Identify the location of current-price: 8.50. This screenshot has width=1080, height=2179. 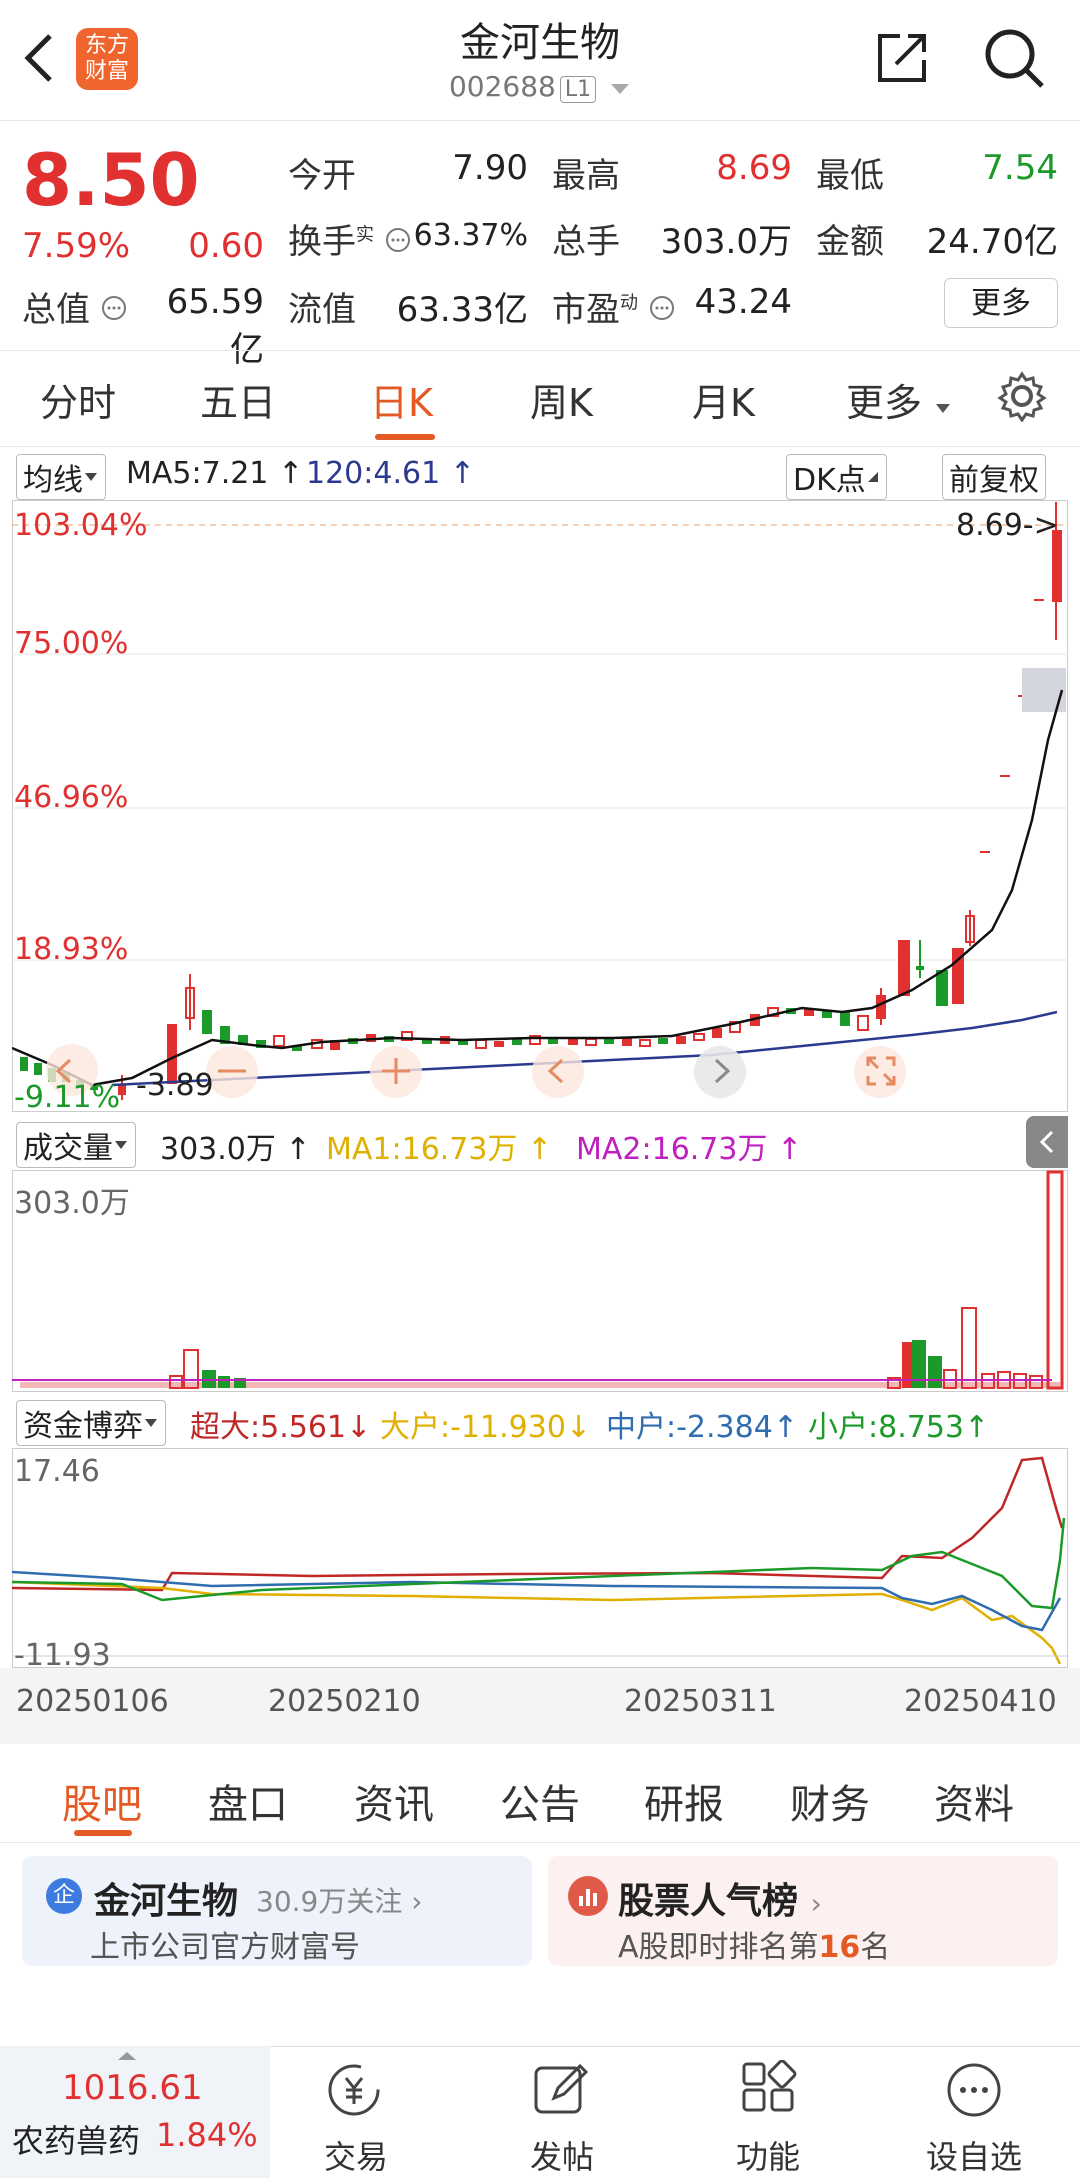
(111, 180).